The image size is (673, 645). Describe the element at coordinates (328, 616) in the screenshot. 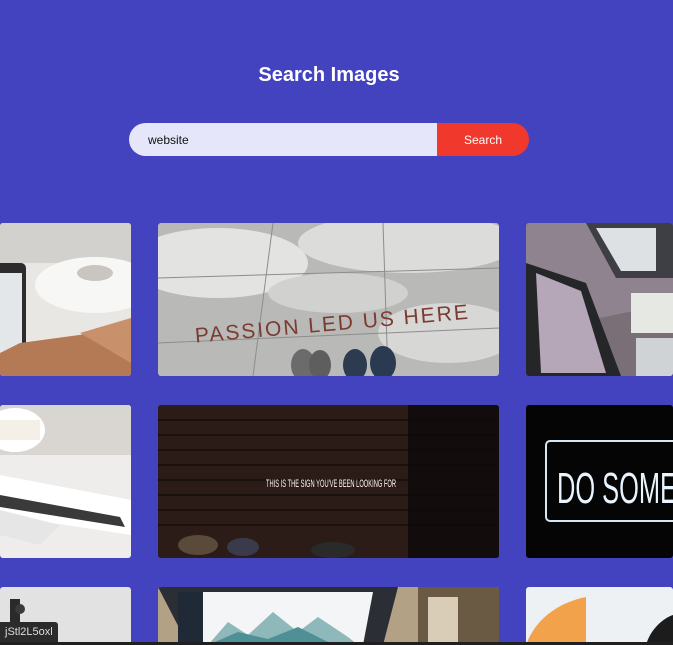

I see `image-analytics-laptop` at that location.